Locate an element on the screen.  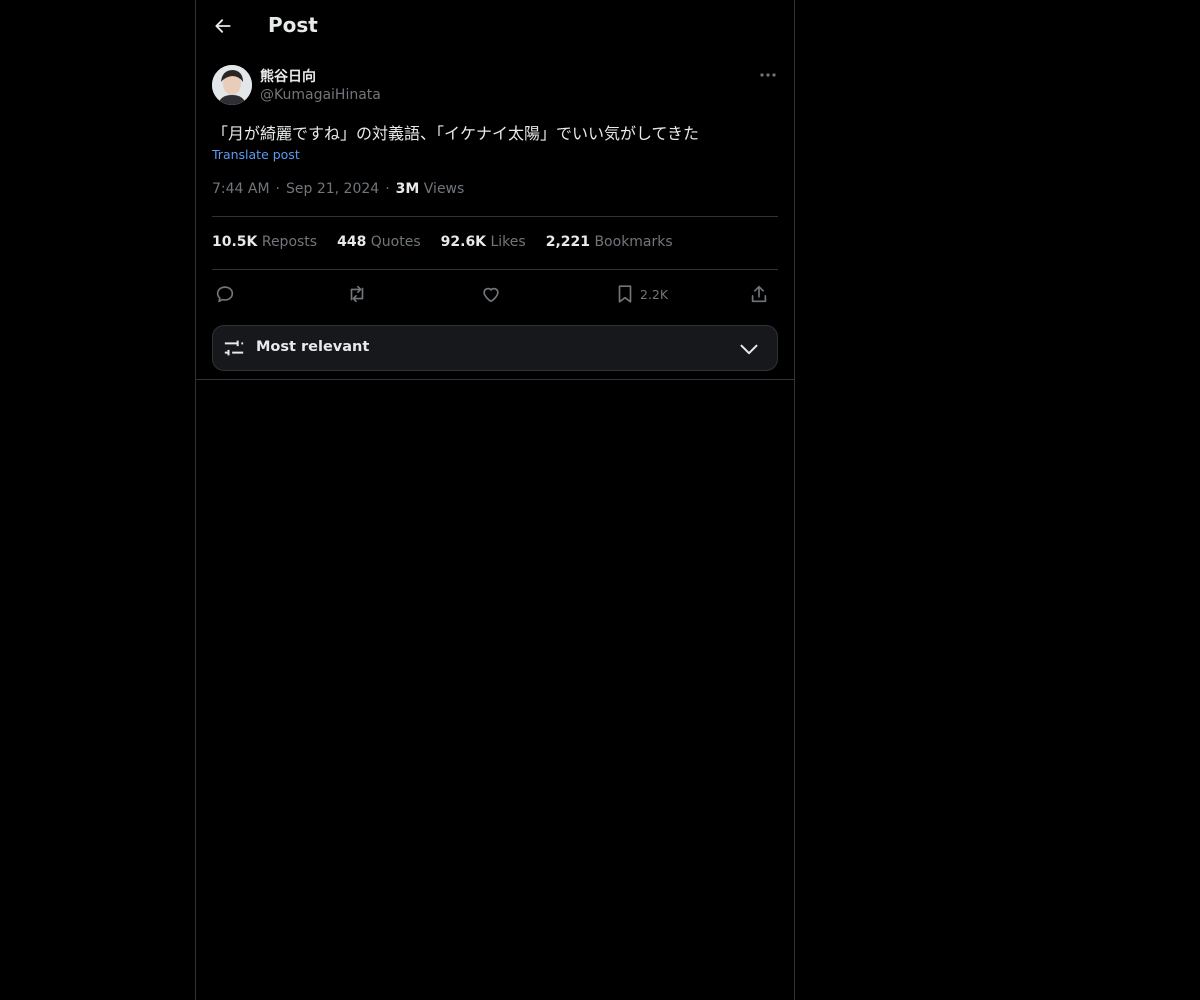
stat-bookmarks: 2,221 Bookmarks is located at coordinates (609, 242).